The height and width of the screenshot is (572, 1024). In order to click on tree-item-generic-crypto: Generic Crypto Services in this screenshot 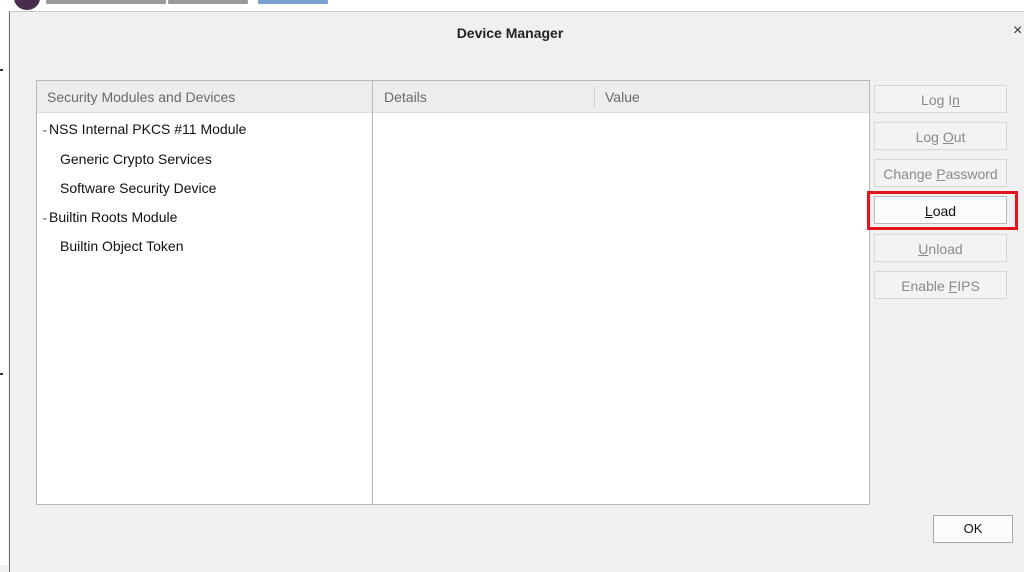, I will do `click(136, 159)`.